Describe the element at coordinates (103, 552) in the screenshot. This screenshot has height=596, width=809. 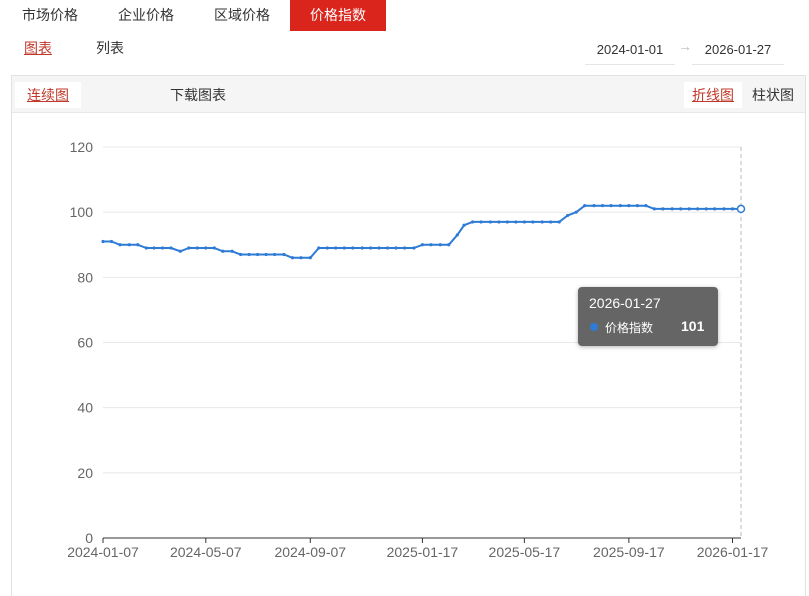
I see `x-tick-label: 2024-01-07` at that location.